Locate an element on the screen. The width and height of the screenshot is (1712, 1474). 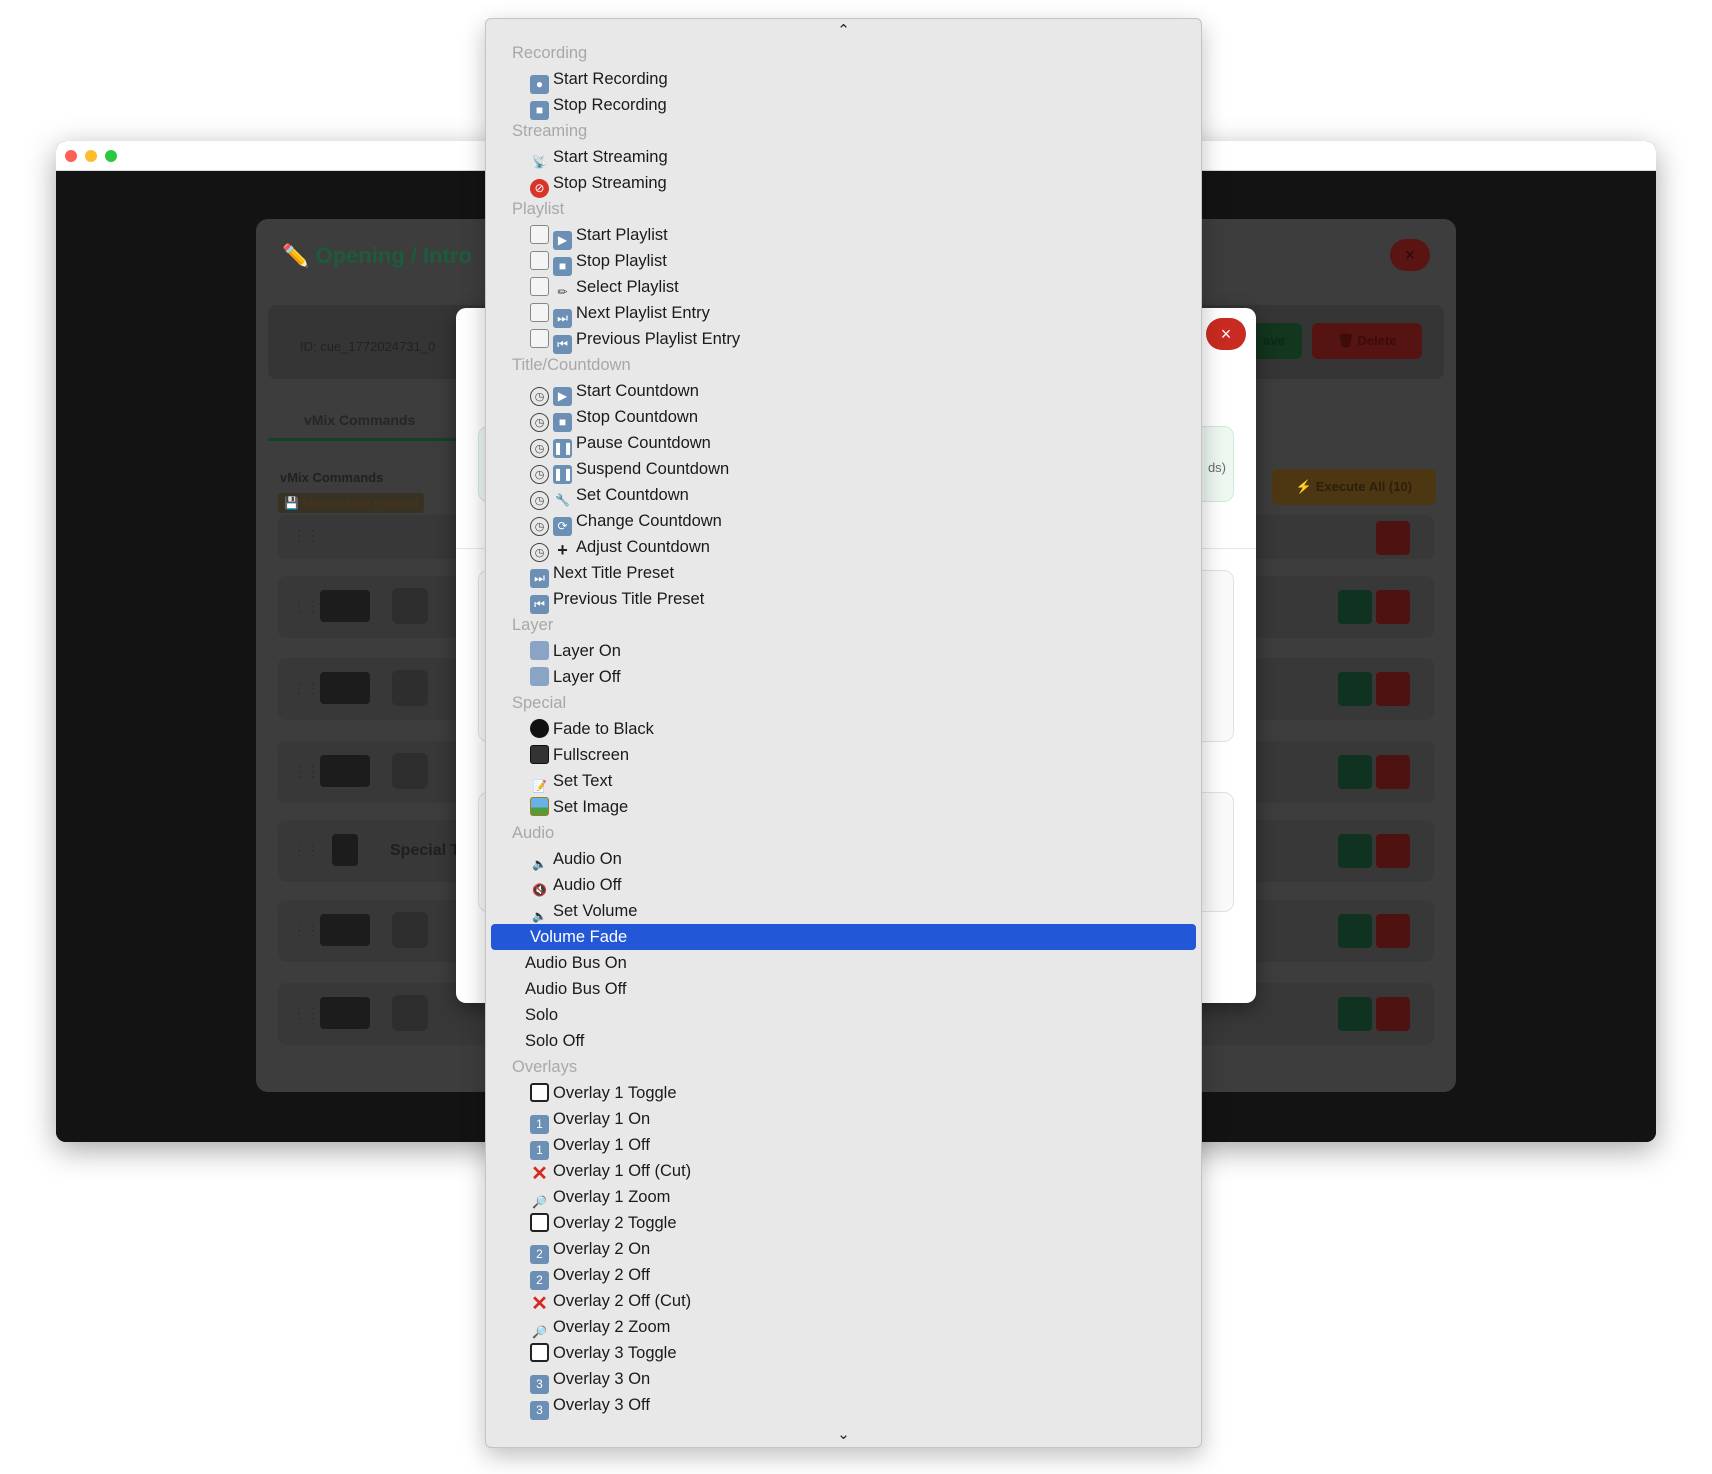
group-streaming: Streaming is located at coordinates (550, 131).